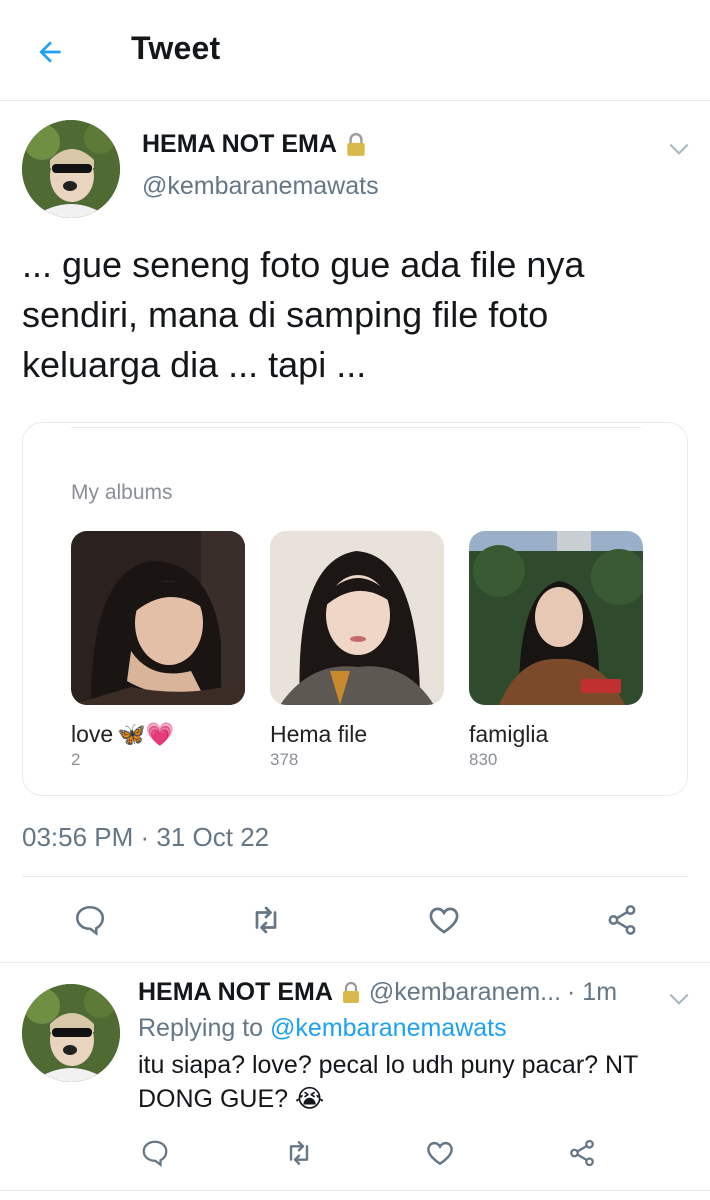 This screenshot has height=1200, width=710. Describe the element at coordinates (176, 48) in the screenshot. I see `page-title: Tweet` at that location.